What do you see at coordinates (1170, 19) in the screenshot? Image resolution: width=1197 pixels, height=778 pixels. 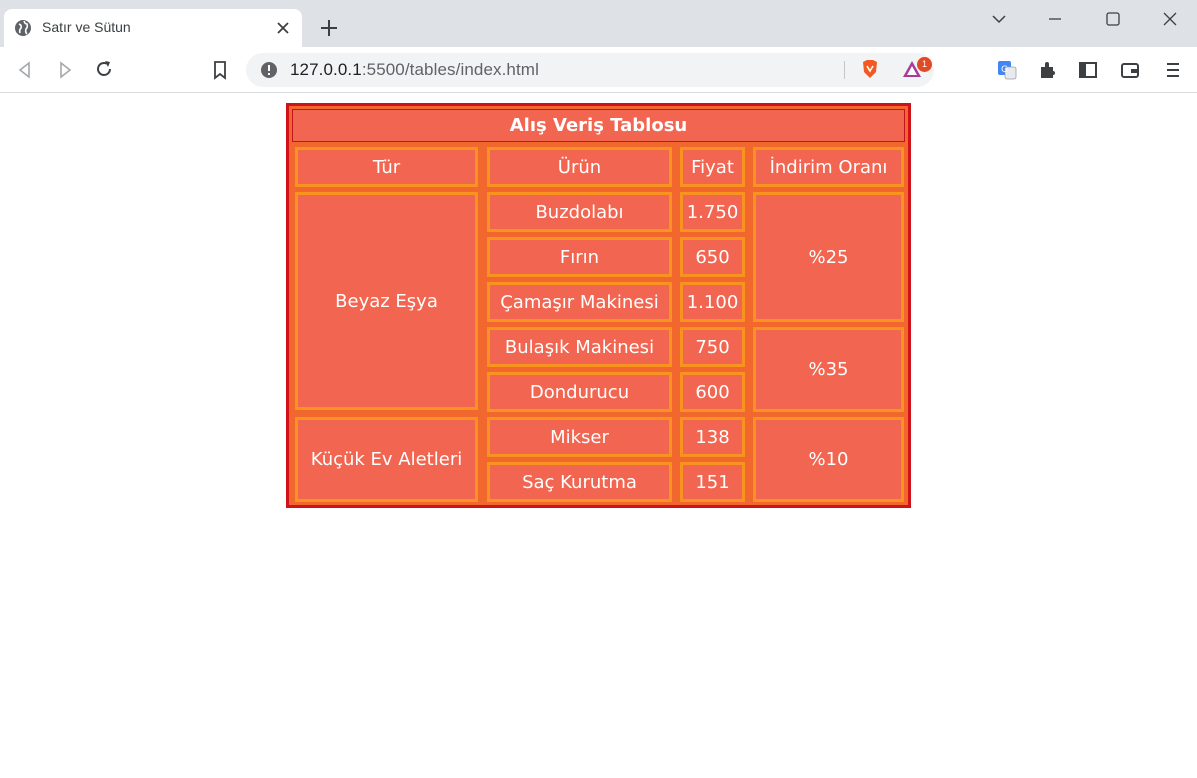 I see `close-window-icon` at bounding box center [1170, 19].